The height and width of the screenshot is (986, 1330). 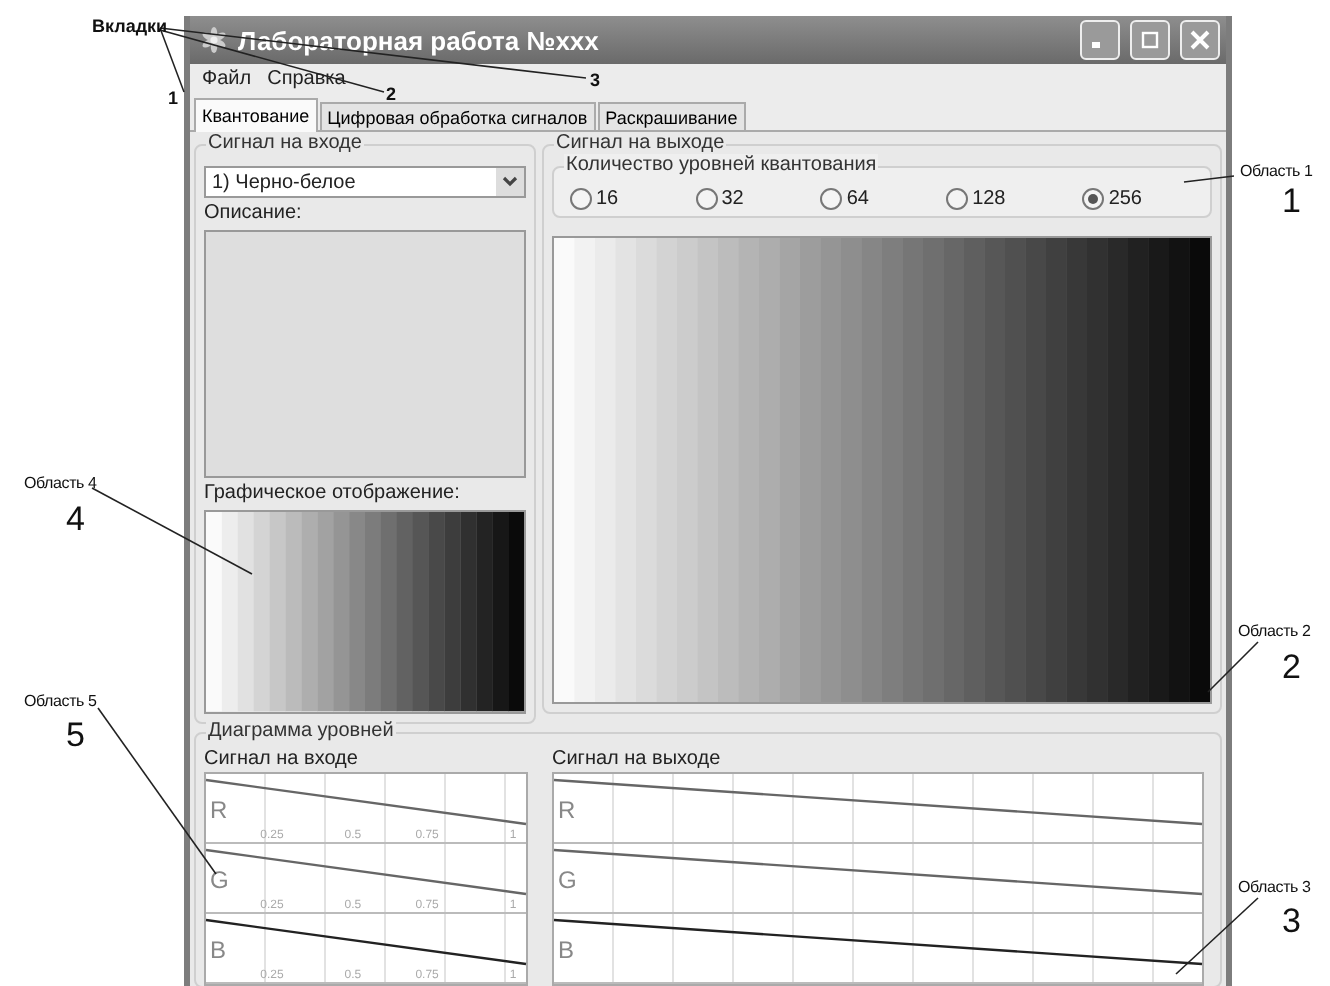 What do you see at coordinates (1274, 632) in the screenshot?
I see `callout-label: Область 2` at bounding box center [1274, 632].